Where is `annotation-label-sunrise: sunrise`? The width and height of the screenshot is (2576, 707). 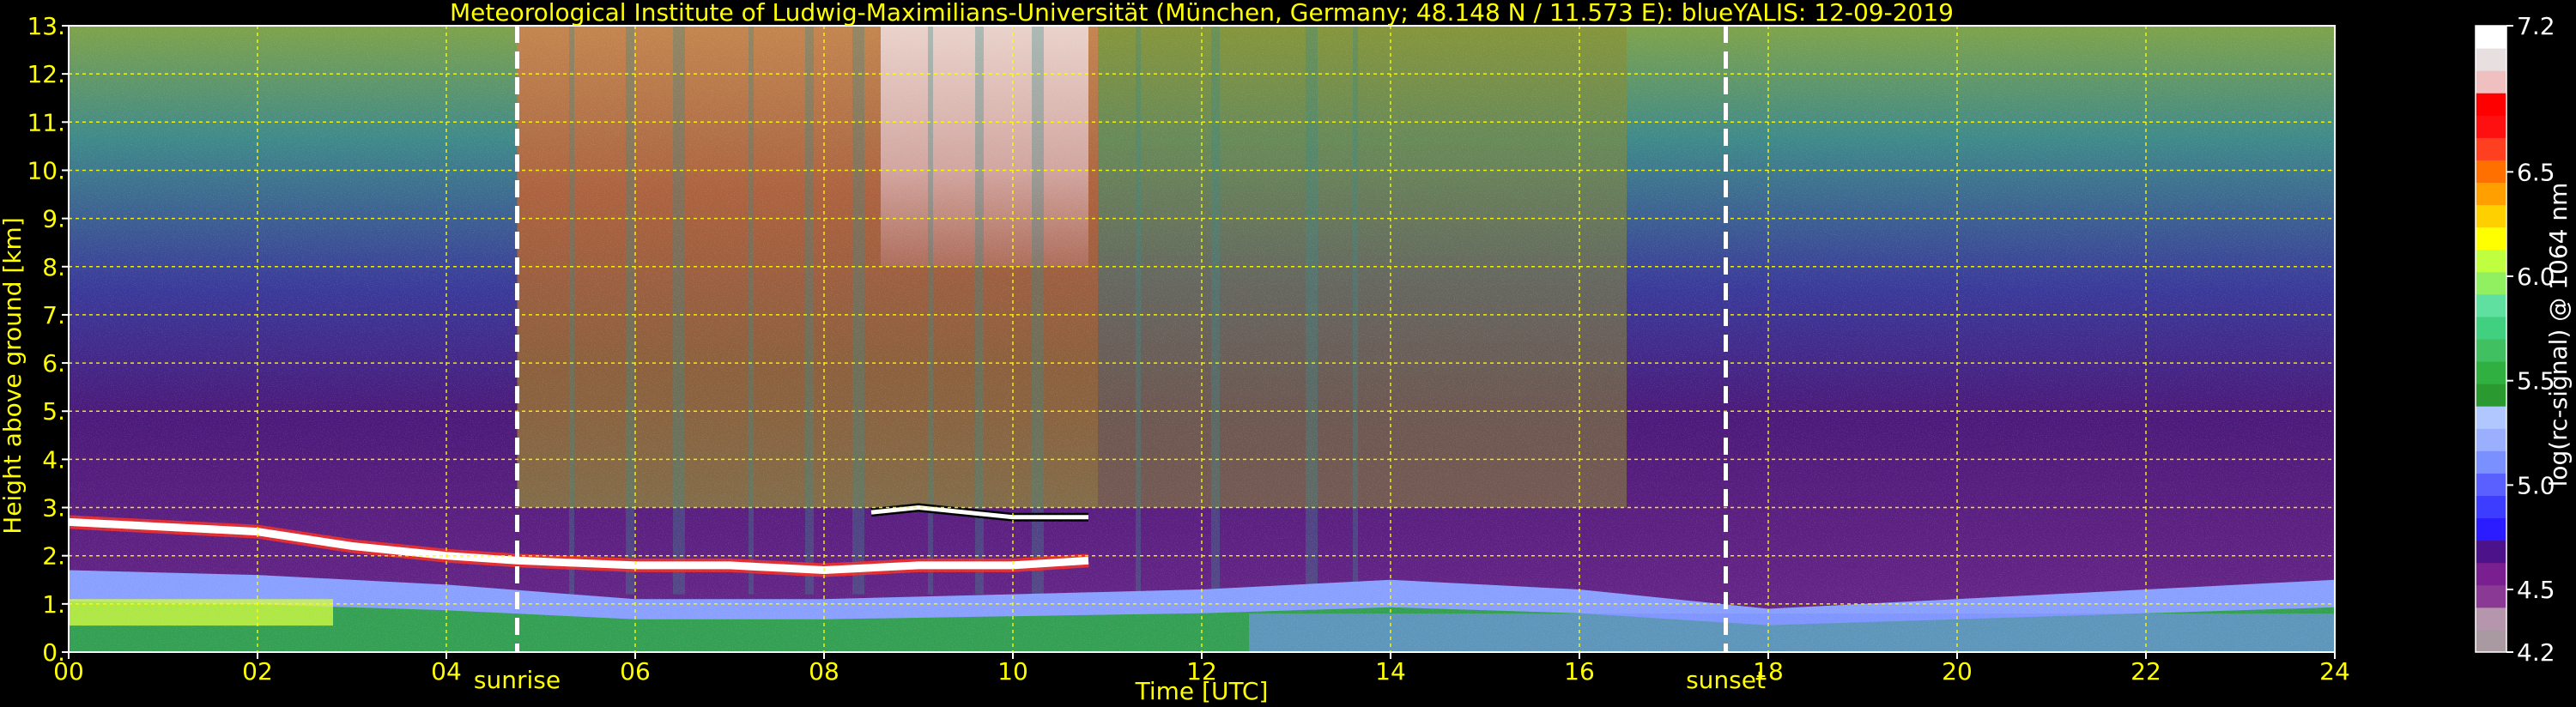 annotation-label-sunrise: sunrise is located at coordinates (517, 680).